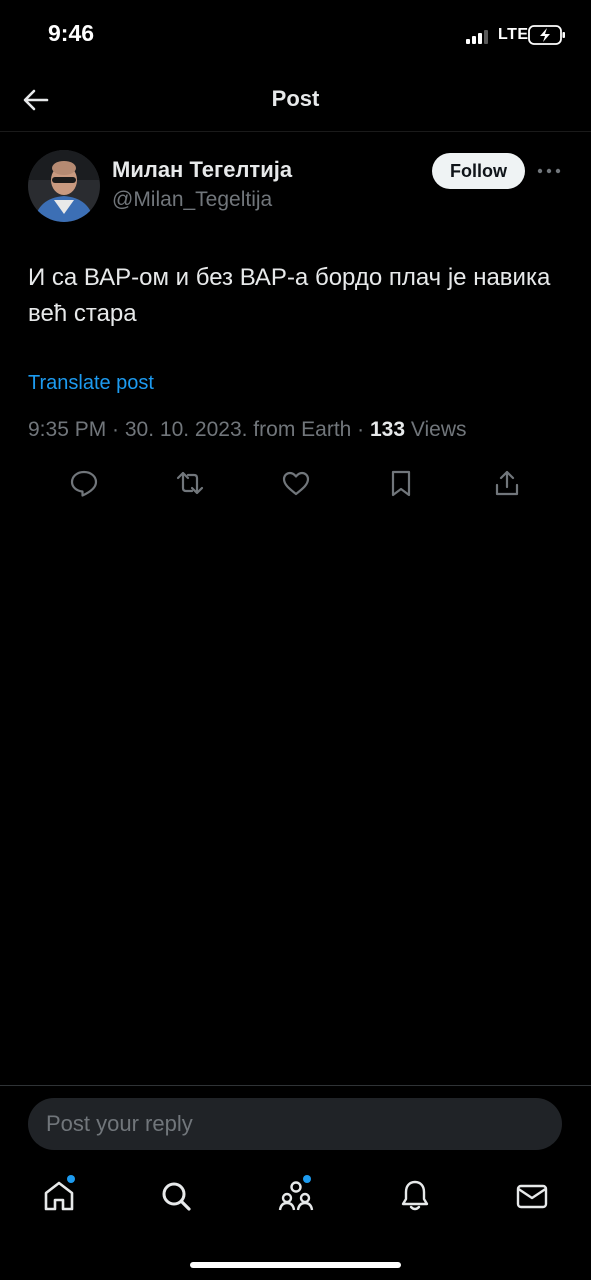 This screenshot has width=591, height=1280. What do you see at coordinates (478, 171) in the screenshot?
I see `follow-button: Follow` at bounding box center [478, 171].